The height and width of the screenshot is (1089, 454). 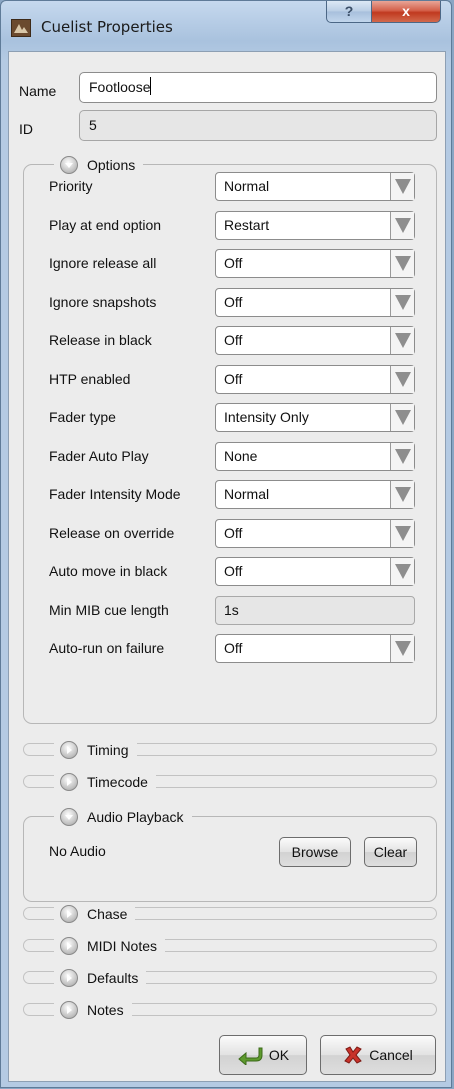 What do you see at coordinates (230, 946) in the screenshot?
I see `midi-notes-group: MIDI Notes` at bounding box center [230, 946].